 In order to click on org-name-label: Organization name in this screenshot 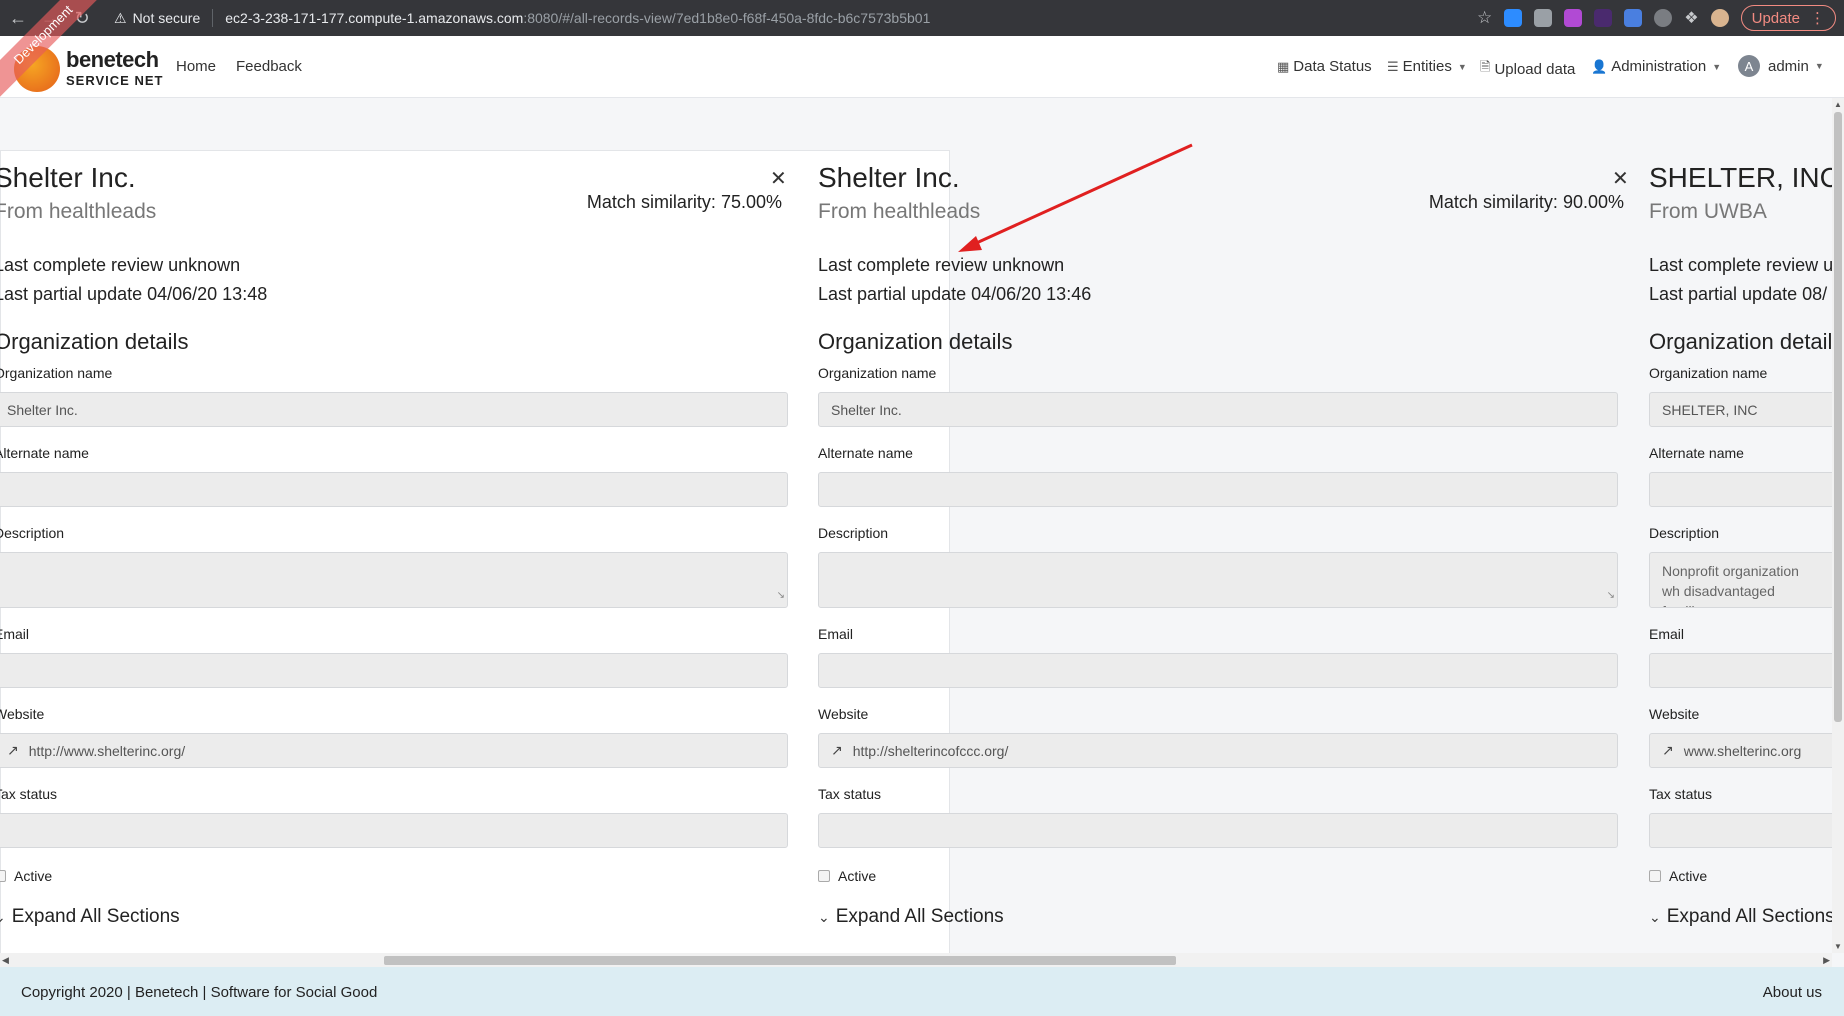, I will do `click(56, 373)`.